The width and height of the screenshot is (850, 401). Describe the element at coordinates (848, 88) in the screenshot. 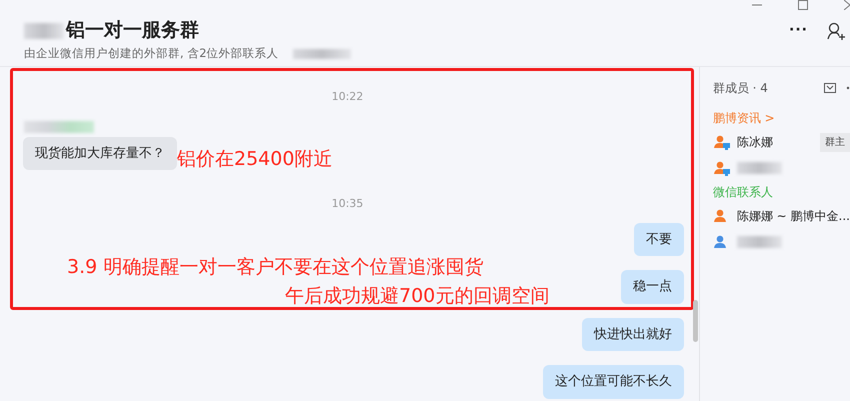

I see `more-icon` at that location.